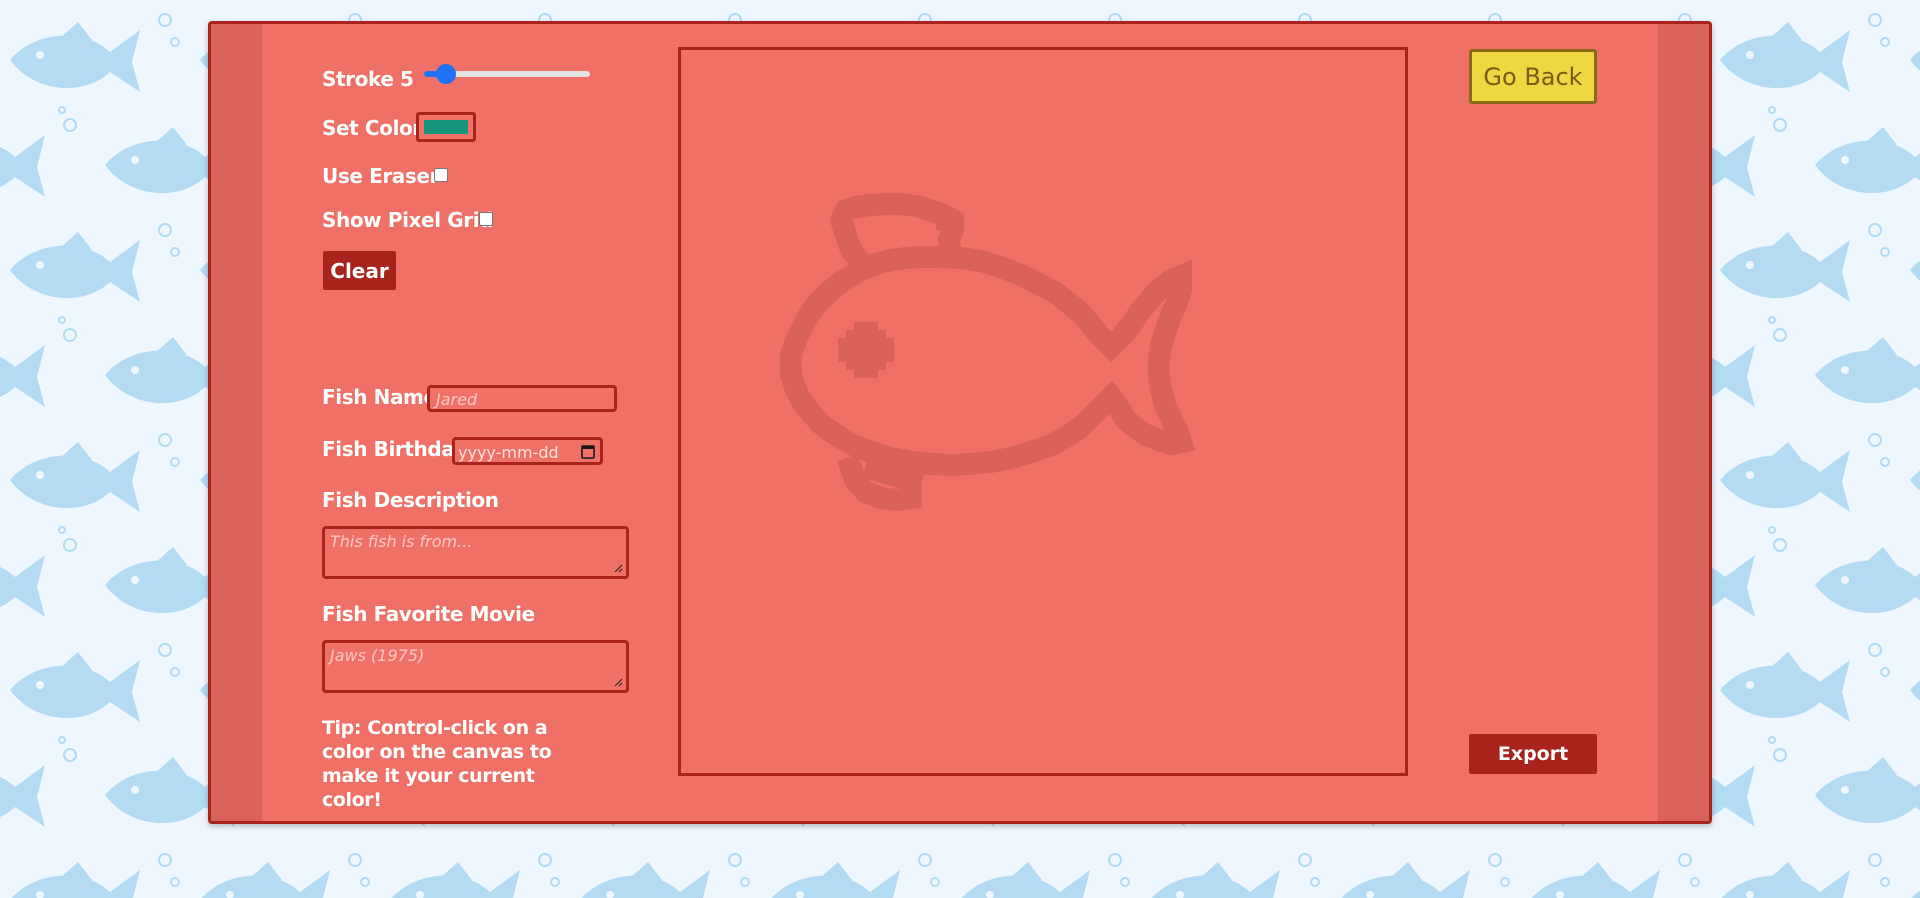 The image size is (1920, 898). I want to click on stroke-slider, so click(507, 74).